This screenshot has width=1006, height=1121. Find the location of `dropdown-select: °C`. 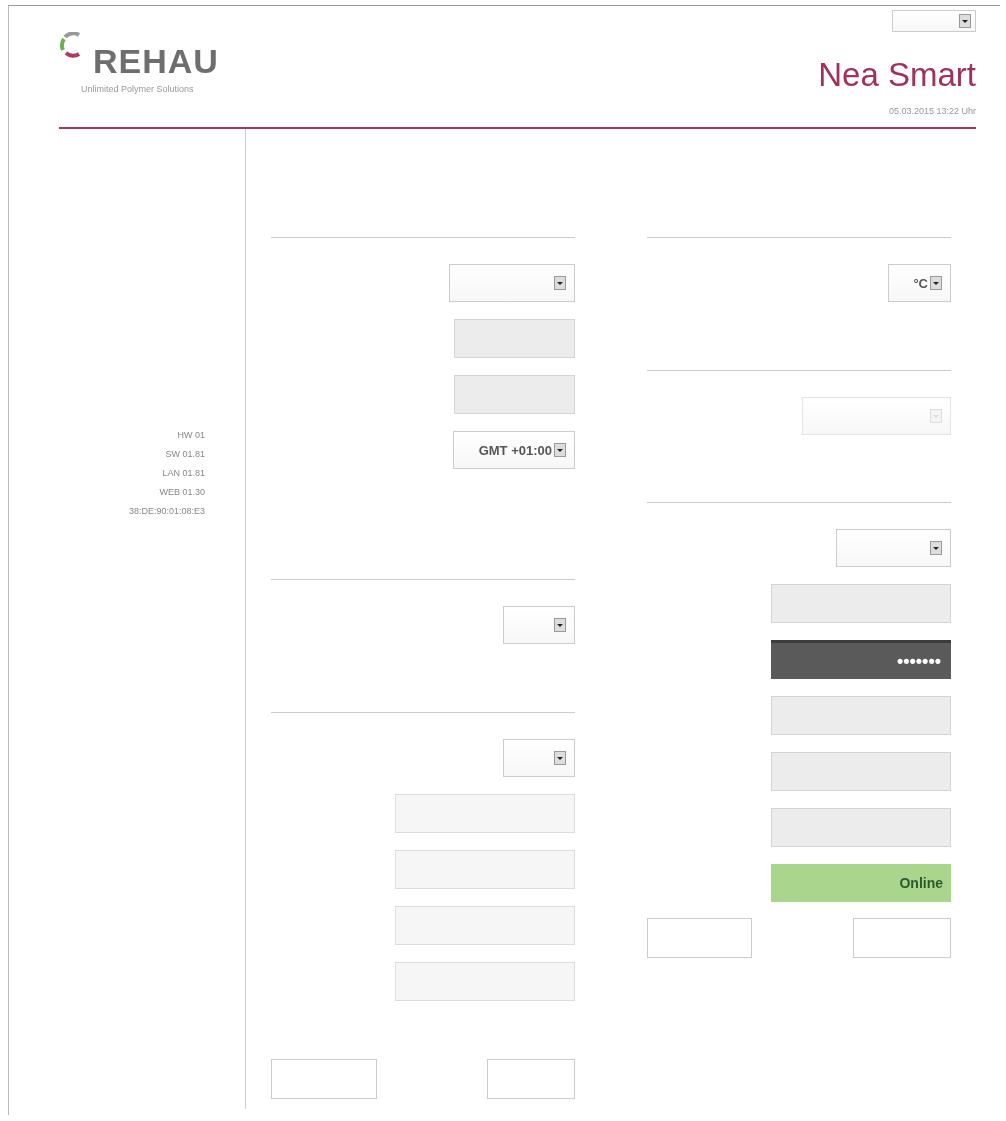

dropdown-select: °C is located at coordinates (919, 283).